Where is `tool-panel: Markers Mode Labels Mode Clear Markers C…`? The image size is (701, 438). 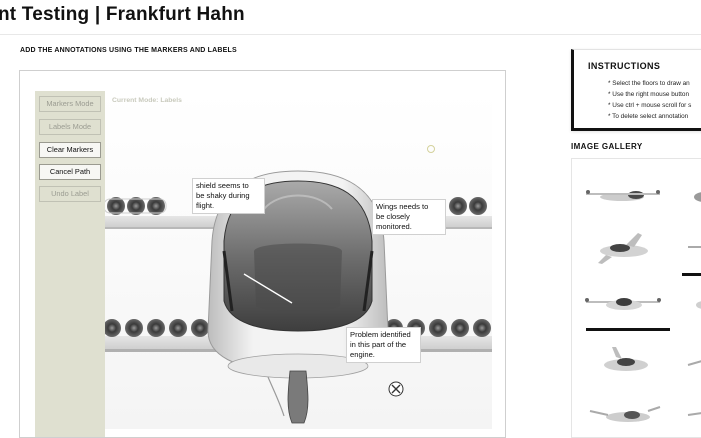 tool-panel: Markers Mode Labels Mode Clear Markers C… is located at coordinates (70, 264).